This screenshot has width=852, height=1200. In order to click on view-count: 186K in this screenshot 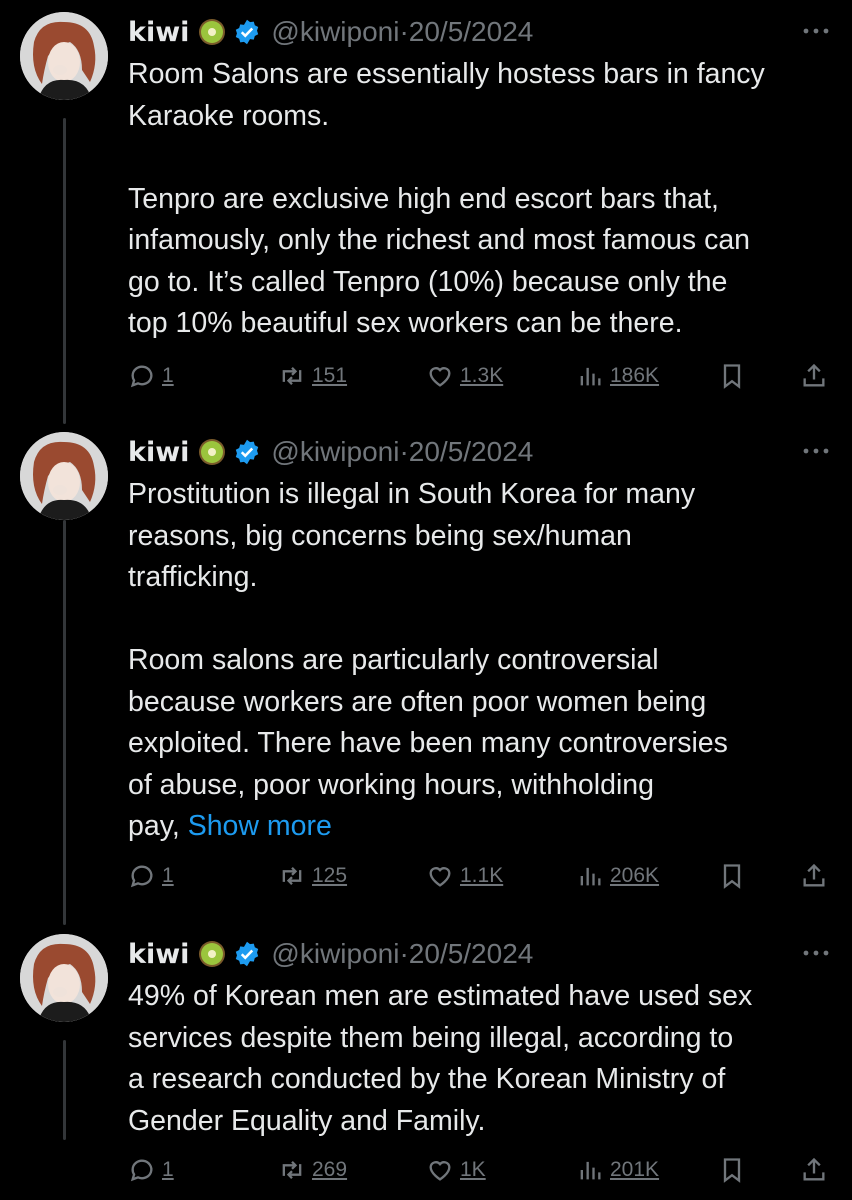, I will do `click(635, 375)`.